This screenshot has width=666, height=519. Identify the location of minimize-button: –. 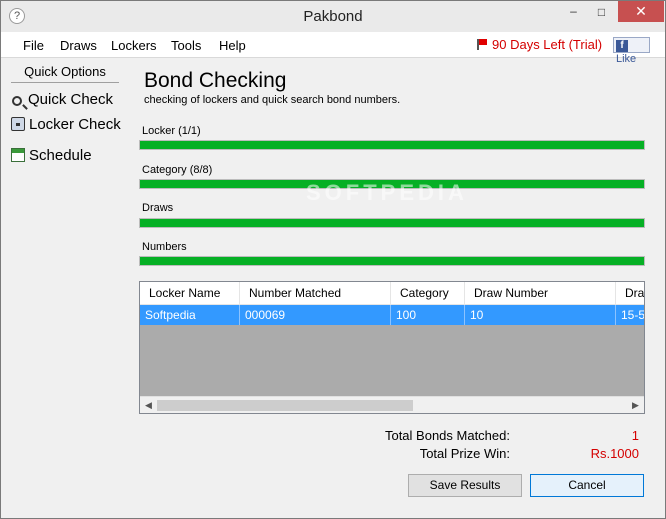
(573, 11).